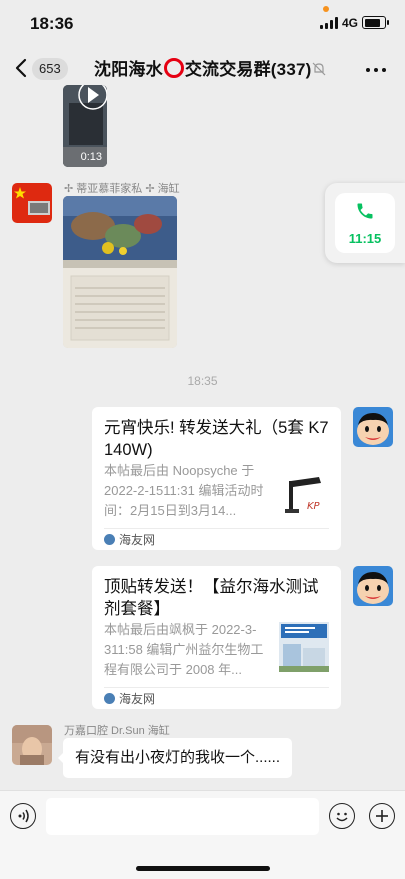 The height and width of the screenshot is (879, 405). Describe the element at coordinates (122, 189) in the screenshot. I see `sender-name: ✢ 蒂亚慕菲家私 ✢ 海缸` at that location.